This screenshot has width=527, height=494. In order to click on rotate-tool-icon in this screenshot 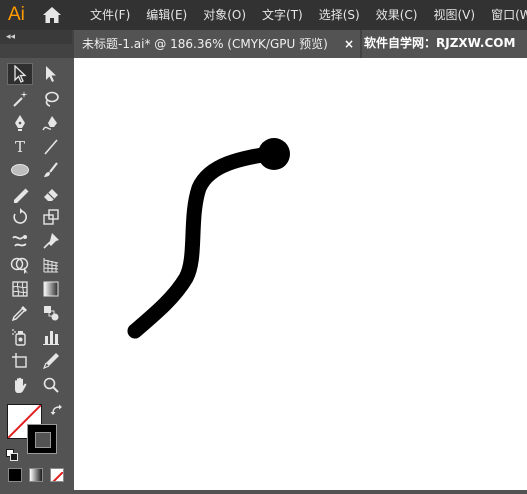, I will do `click(20, 217)`.